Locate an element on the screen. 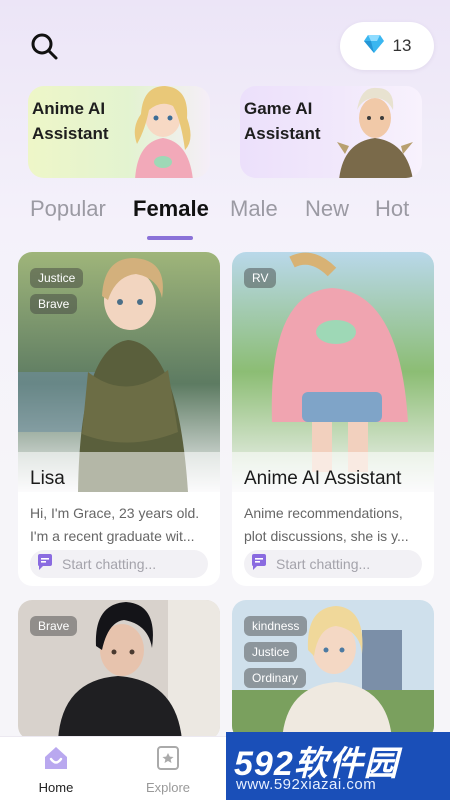 The image size is (450, 800). explore-icon is located at coordinates (168, 760).